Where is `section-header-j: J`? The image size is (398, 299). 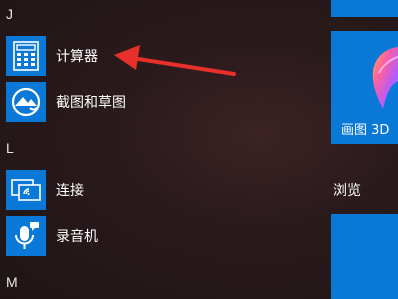
section-header-j: J is located at coordinates (9, 14).